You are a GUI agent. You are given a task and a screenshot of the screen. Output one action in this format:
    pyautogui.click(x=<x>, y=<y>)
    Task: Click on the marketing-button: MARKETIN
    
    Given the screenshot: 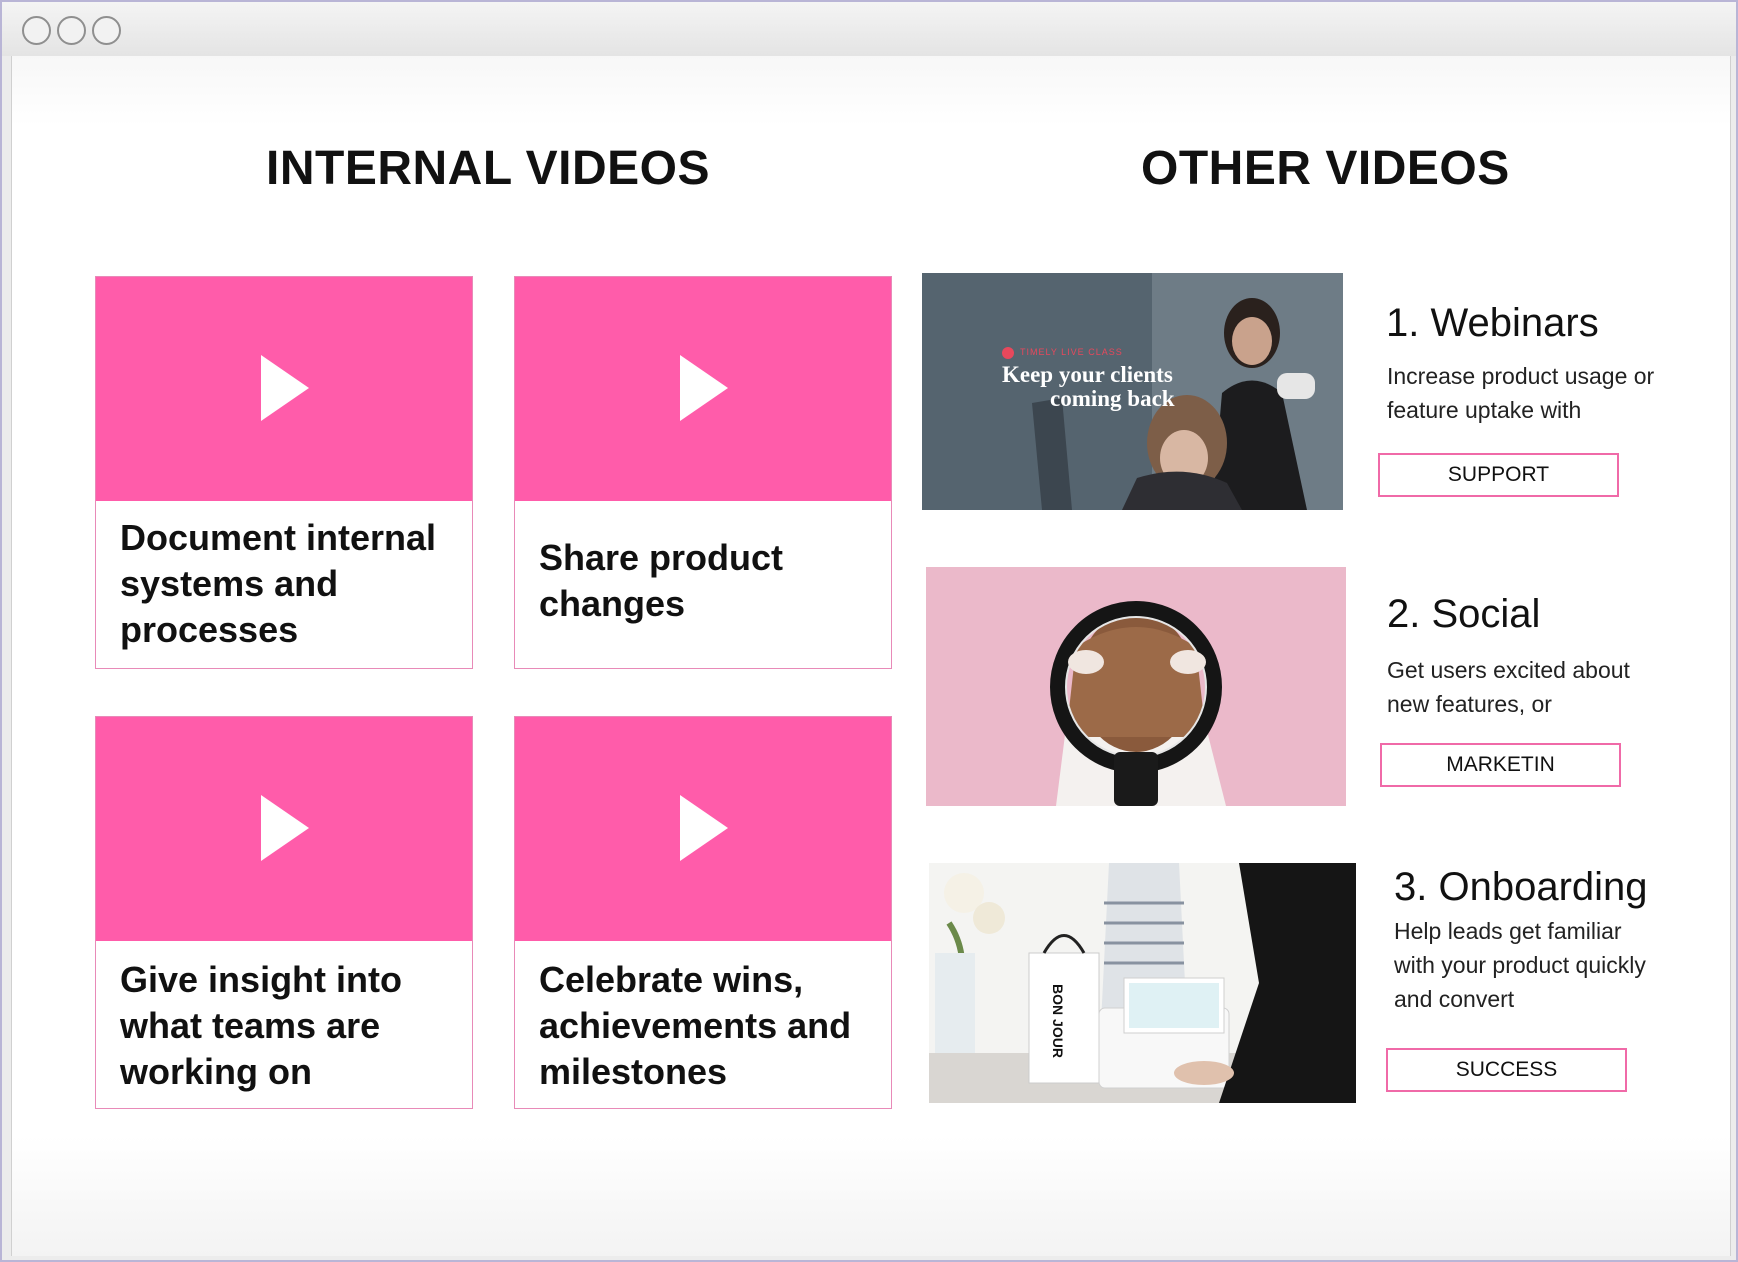 What is the action you would take?
    pyautogui.click(x=1500, y=765)
    